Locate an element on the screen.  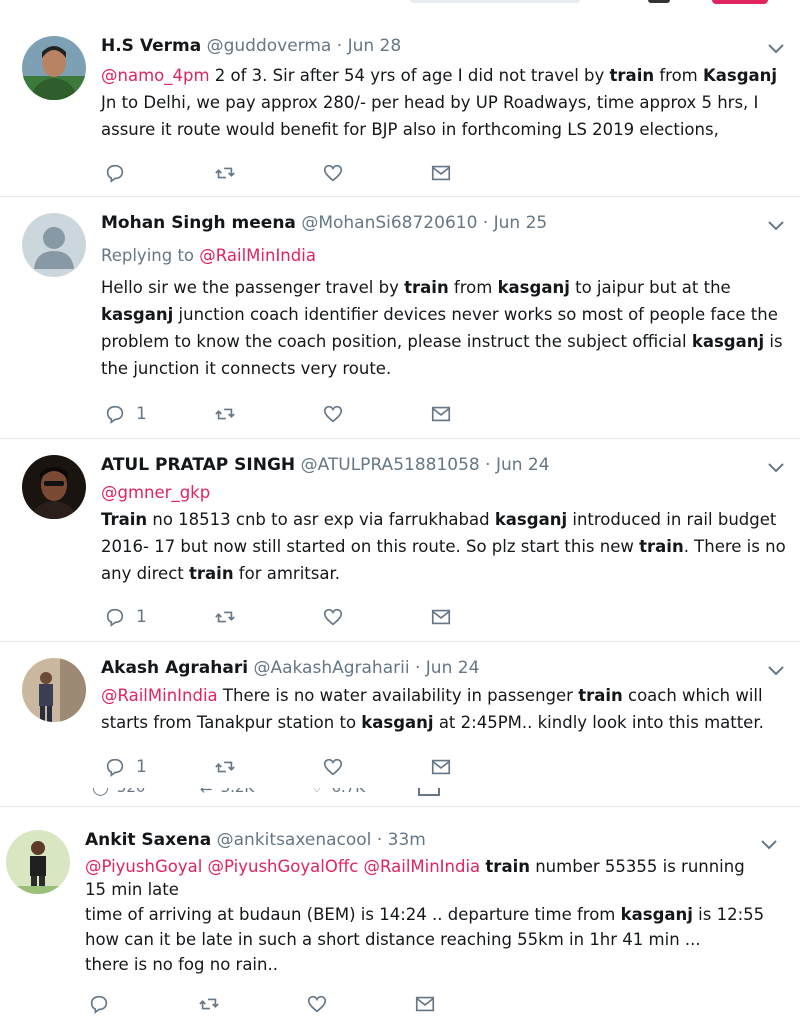
tweet-date: Jun 28 is located at coordinates (375, 46).